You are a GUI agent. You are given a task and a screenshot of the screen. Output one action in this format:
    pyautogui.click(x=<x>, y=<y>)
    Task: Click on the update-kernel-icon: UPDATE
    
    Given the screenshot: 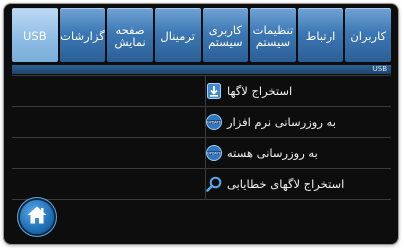 What is the action you would take?
    pyautogui.click(x=214, y=153)
    